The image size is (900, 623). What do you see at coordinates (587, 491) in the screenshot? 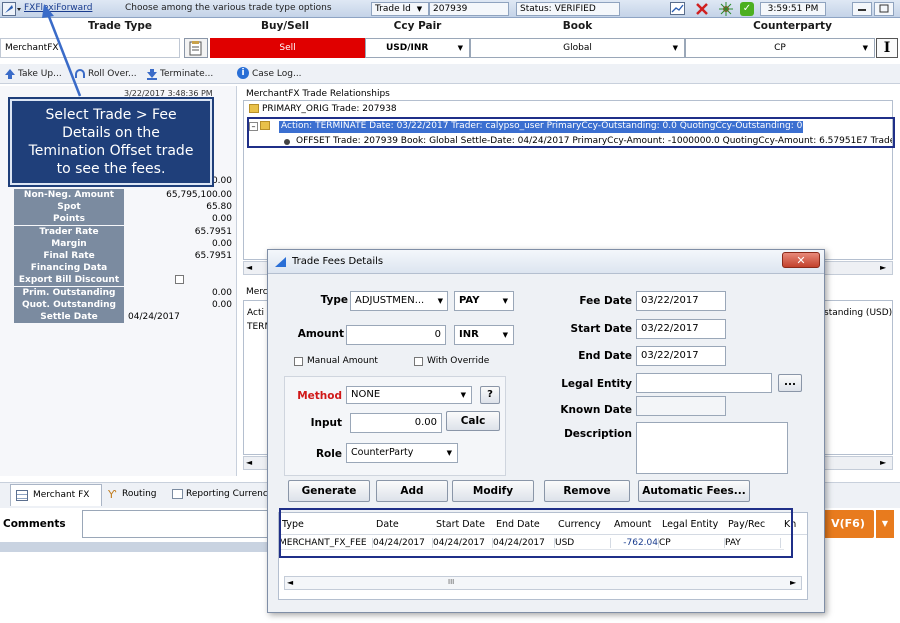
I see `remove-button: Remove` at bounding box center [587, 491].